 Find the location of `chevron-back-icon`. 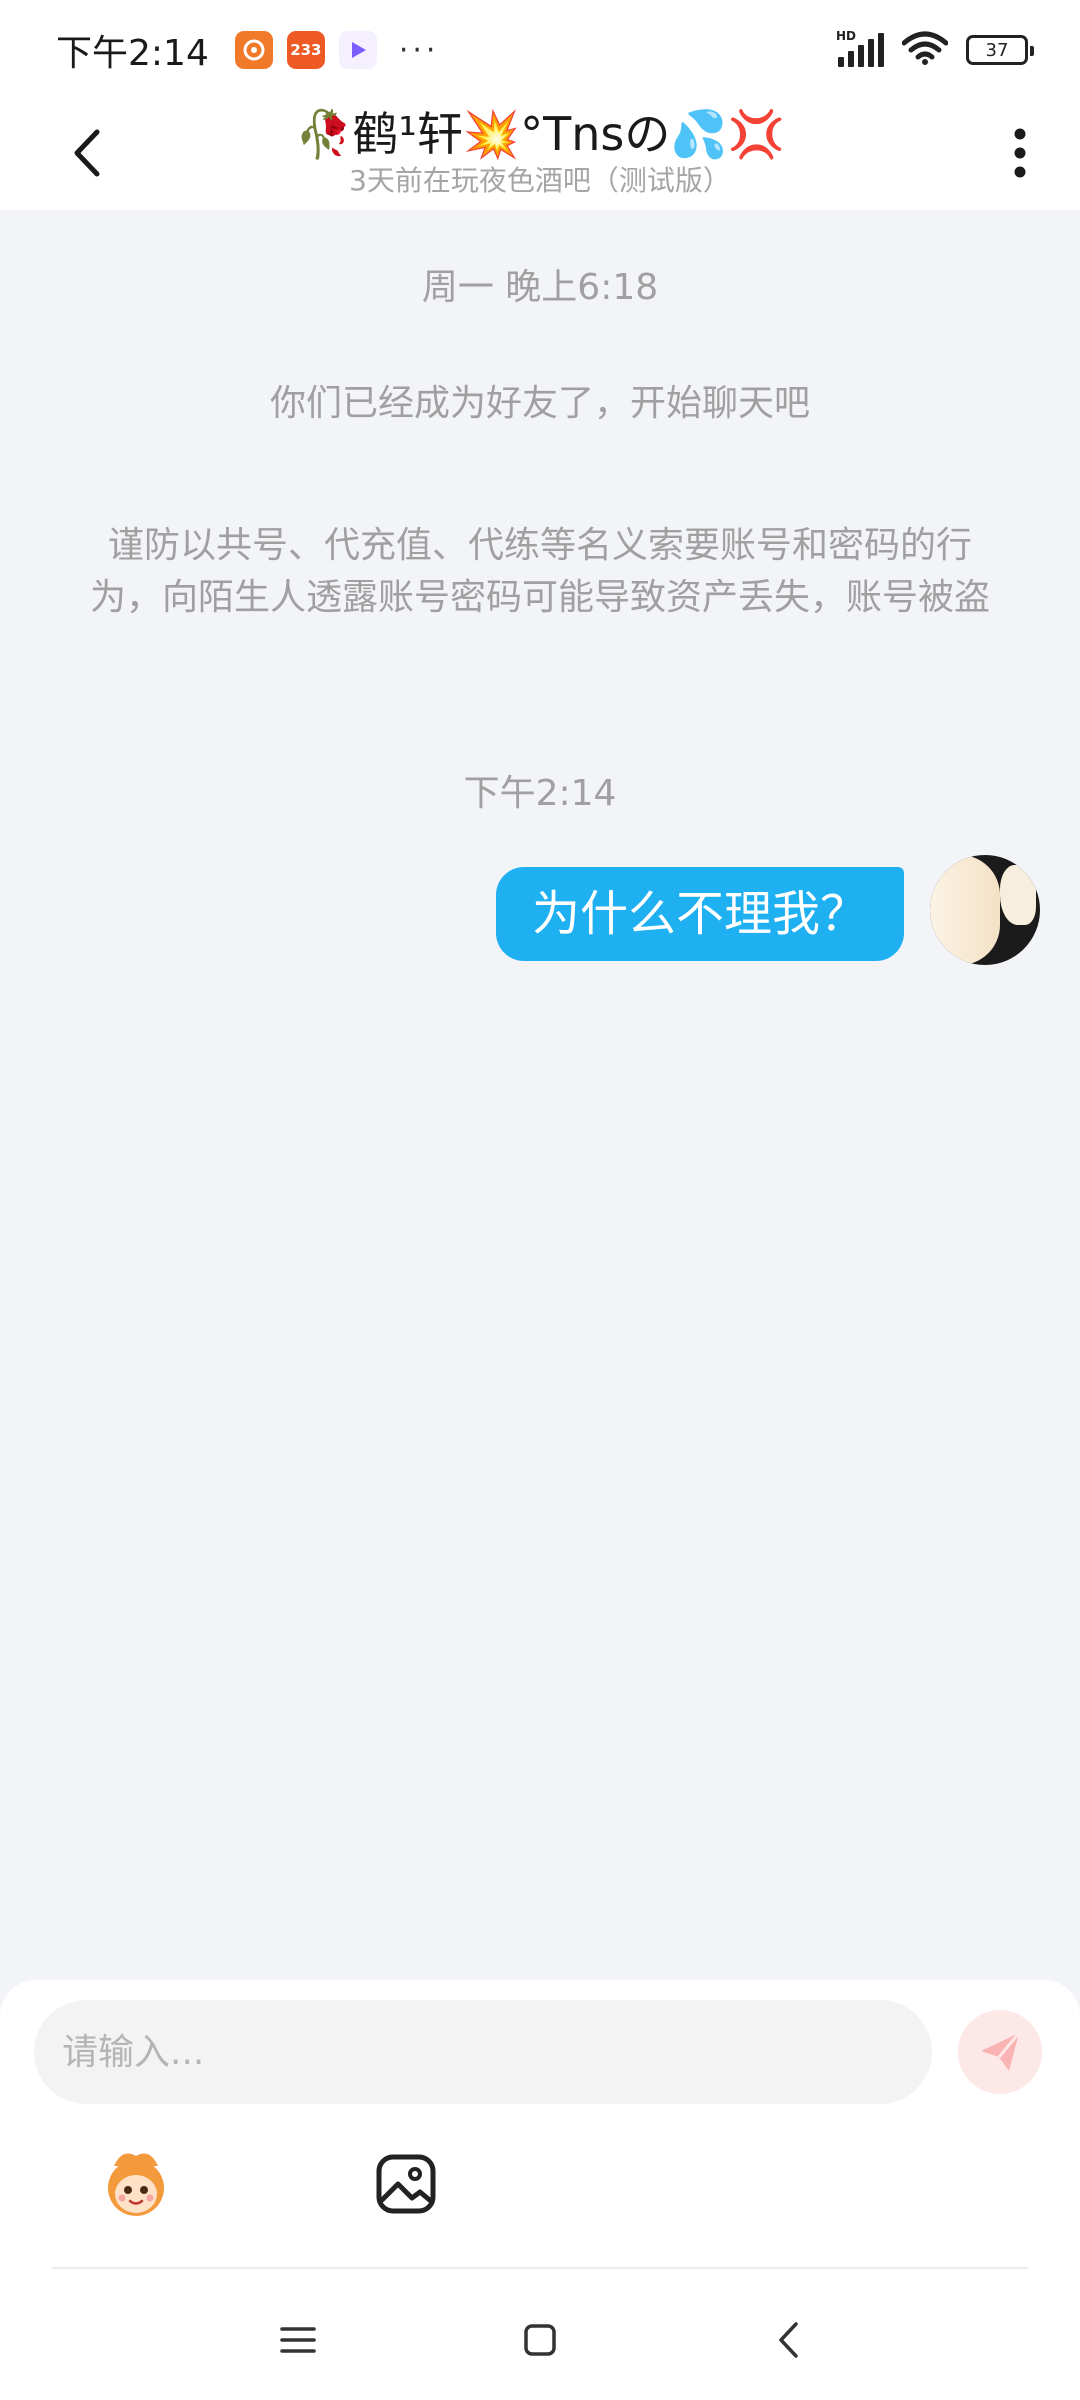

chevron-back-icon is located at coordinates (788, 2340).